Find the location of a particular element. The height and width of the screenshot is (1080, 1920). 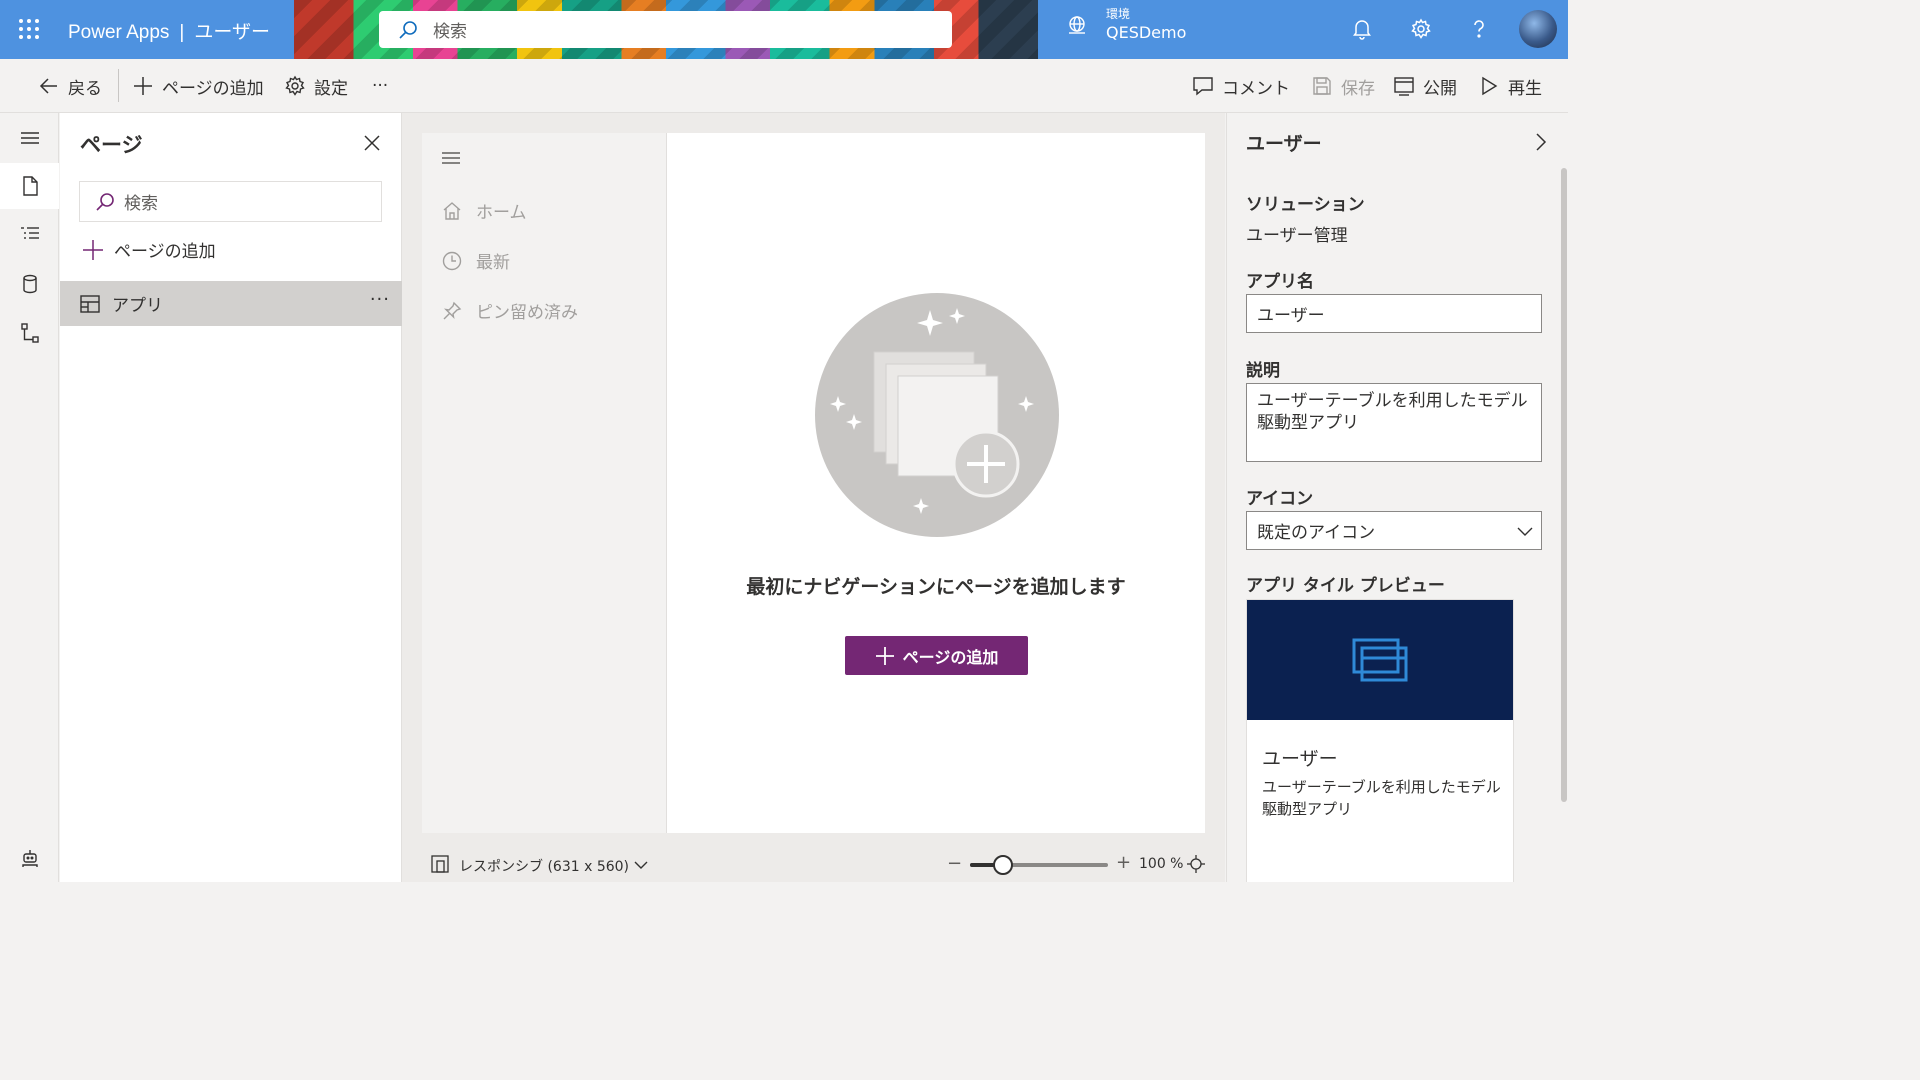

clock-icon is located at coordinates (452, 260).